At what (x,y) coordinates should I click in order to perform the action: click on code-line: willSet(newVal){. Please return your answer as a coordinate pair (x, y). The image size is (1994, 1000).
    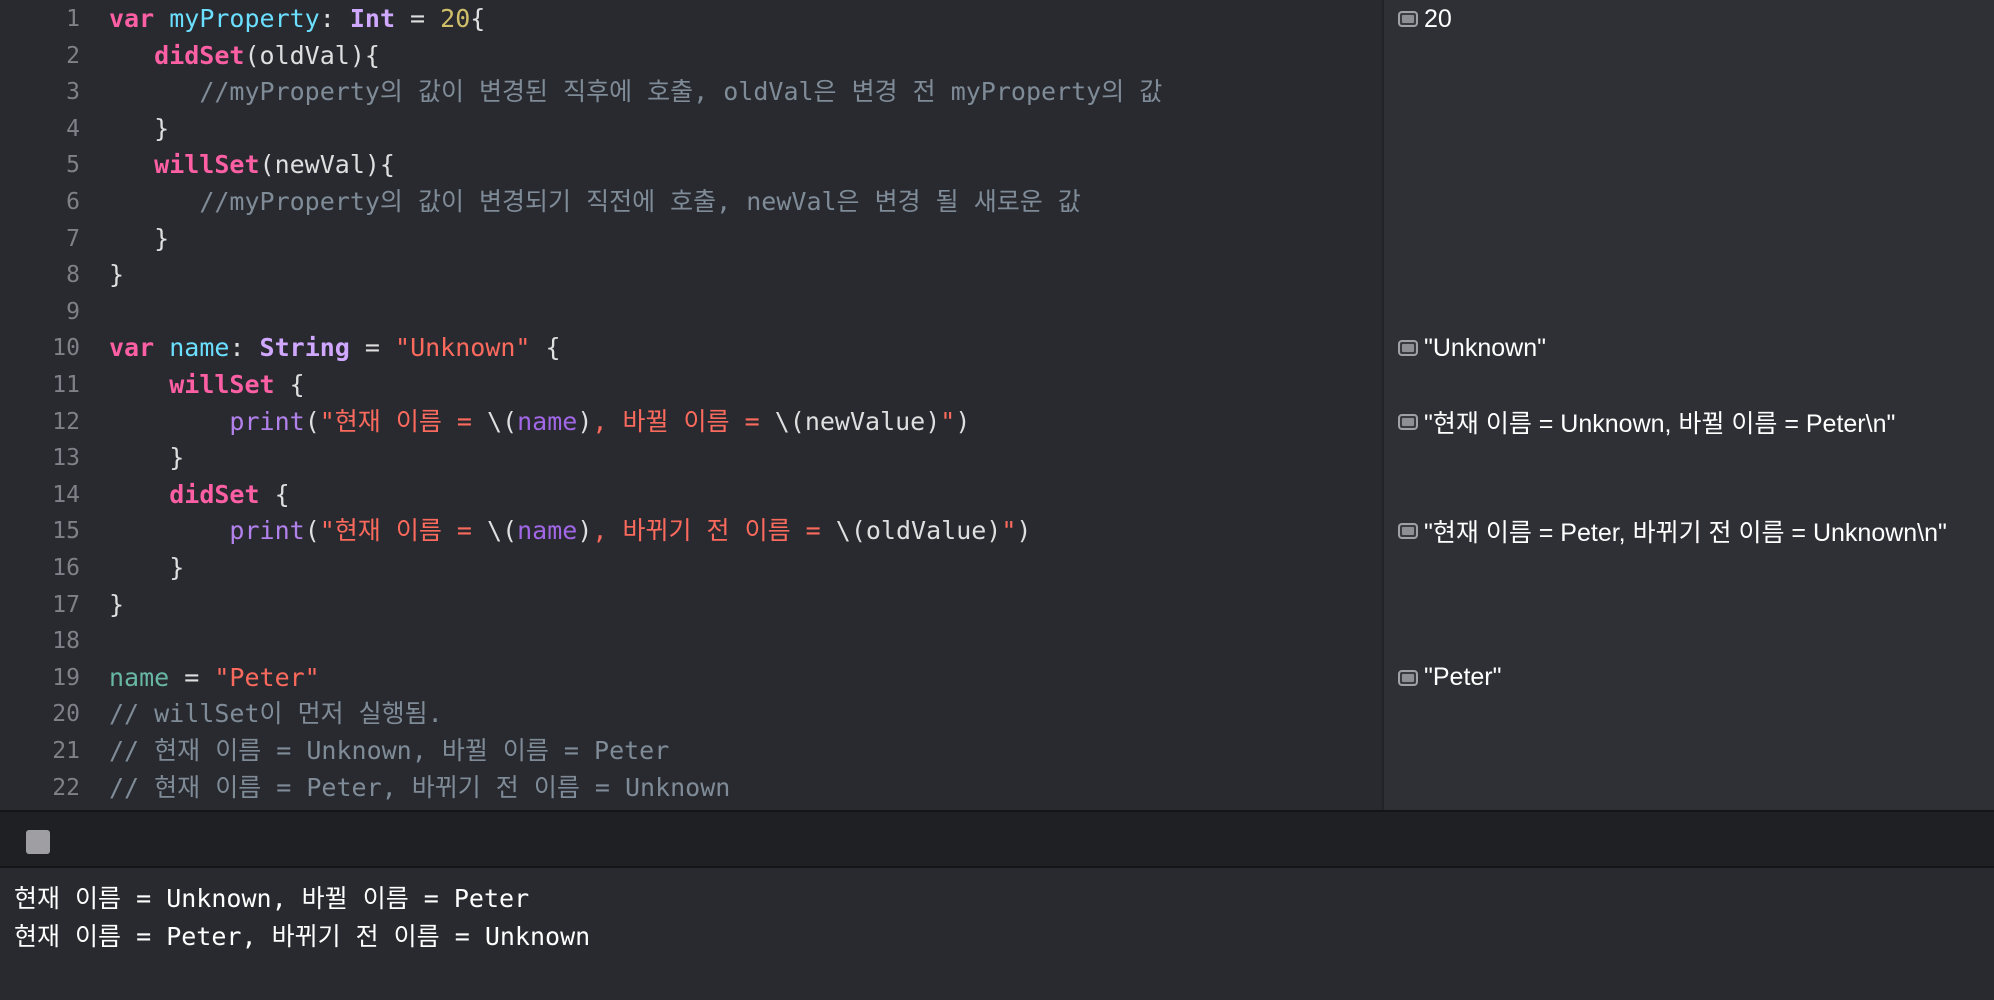
    Looking at the image, I should click on (252, 165).